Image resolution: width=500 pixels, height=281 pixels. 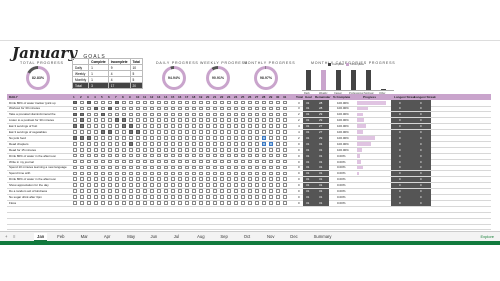 What do you see at coordinates (136, 85) in the screenshot?
I see `summary-cell: 20` at bounding box center [136, 85].